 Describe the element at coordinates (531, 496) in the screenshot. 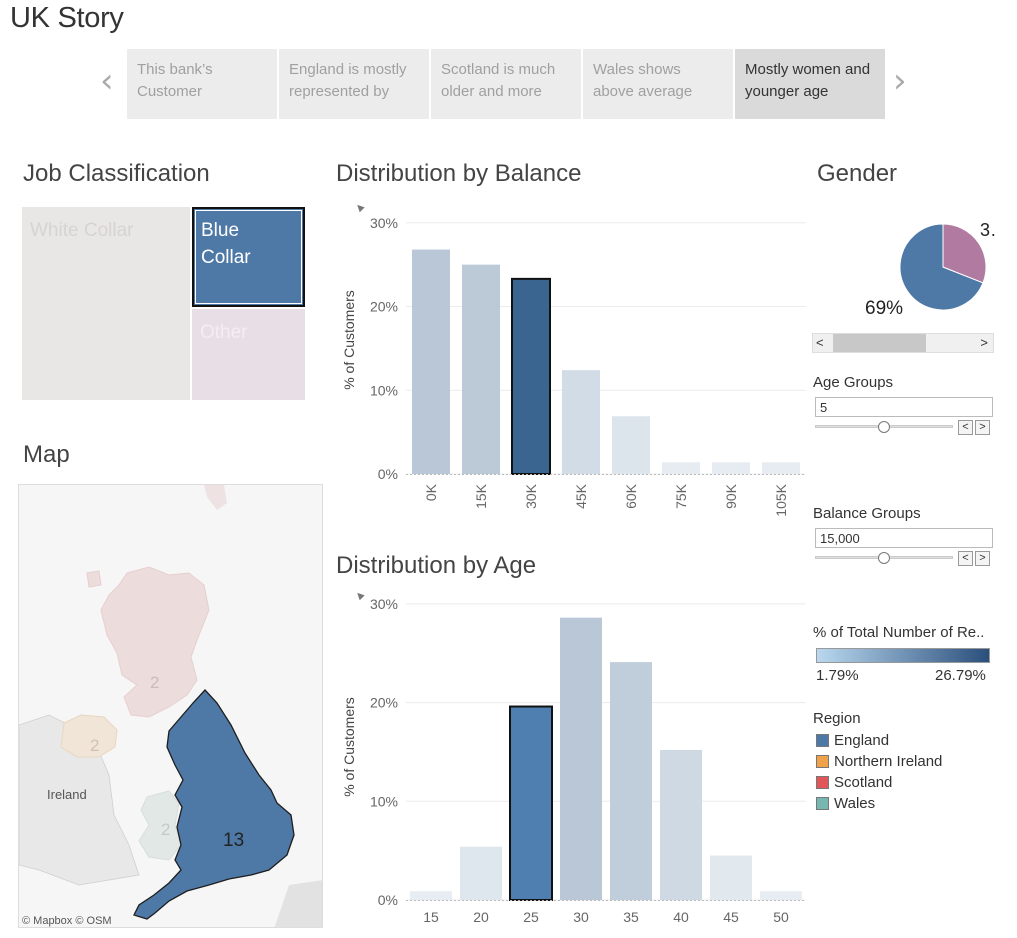

I see `x-tick-label: 30K` at that location.